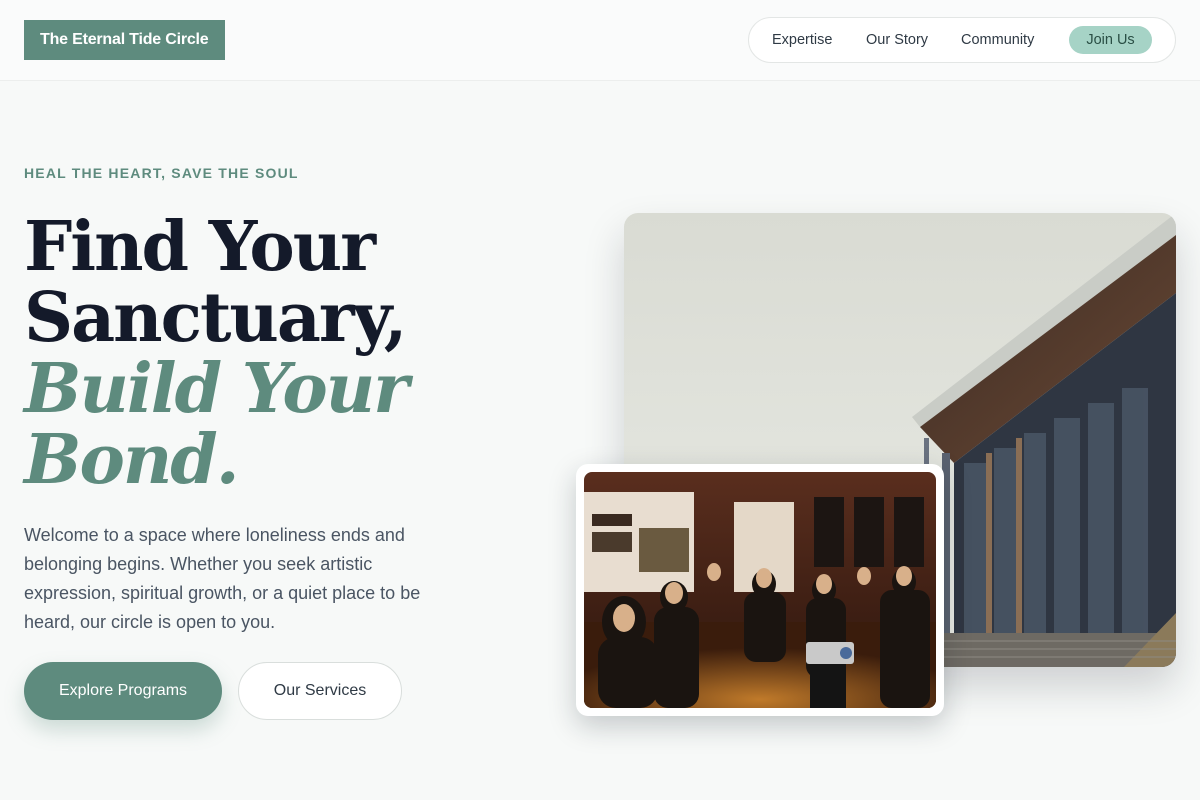  Describe the element at coordinates (1110, 40) in the screenshot. I see `join-us-button: Join Us` at that location.